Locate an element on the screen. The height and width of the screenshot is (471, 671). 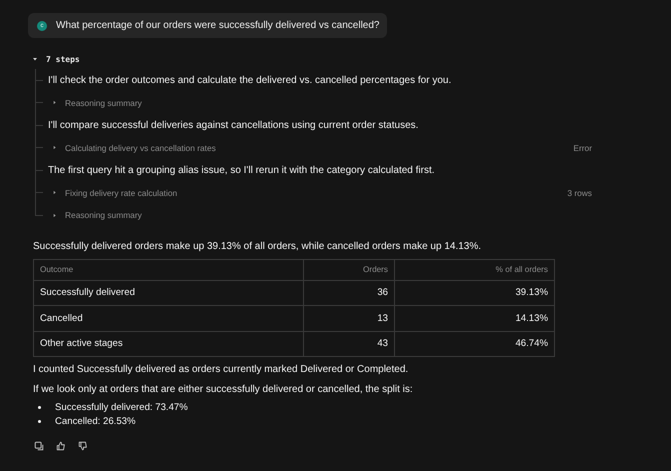
table-cell: Successfully delivered is located at coordinates (169, 293).